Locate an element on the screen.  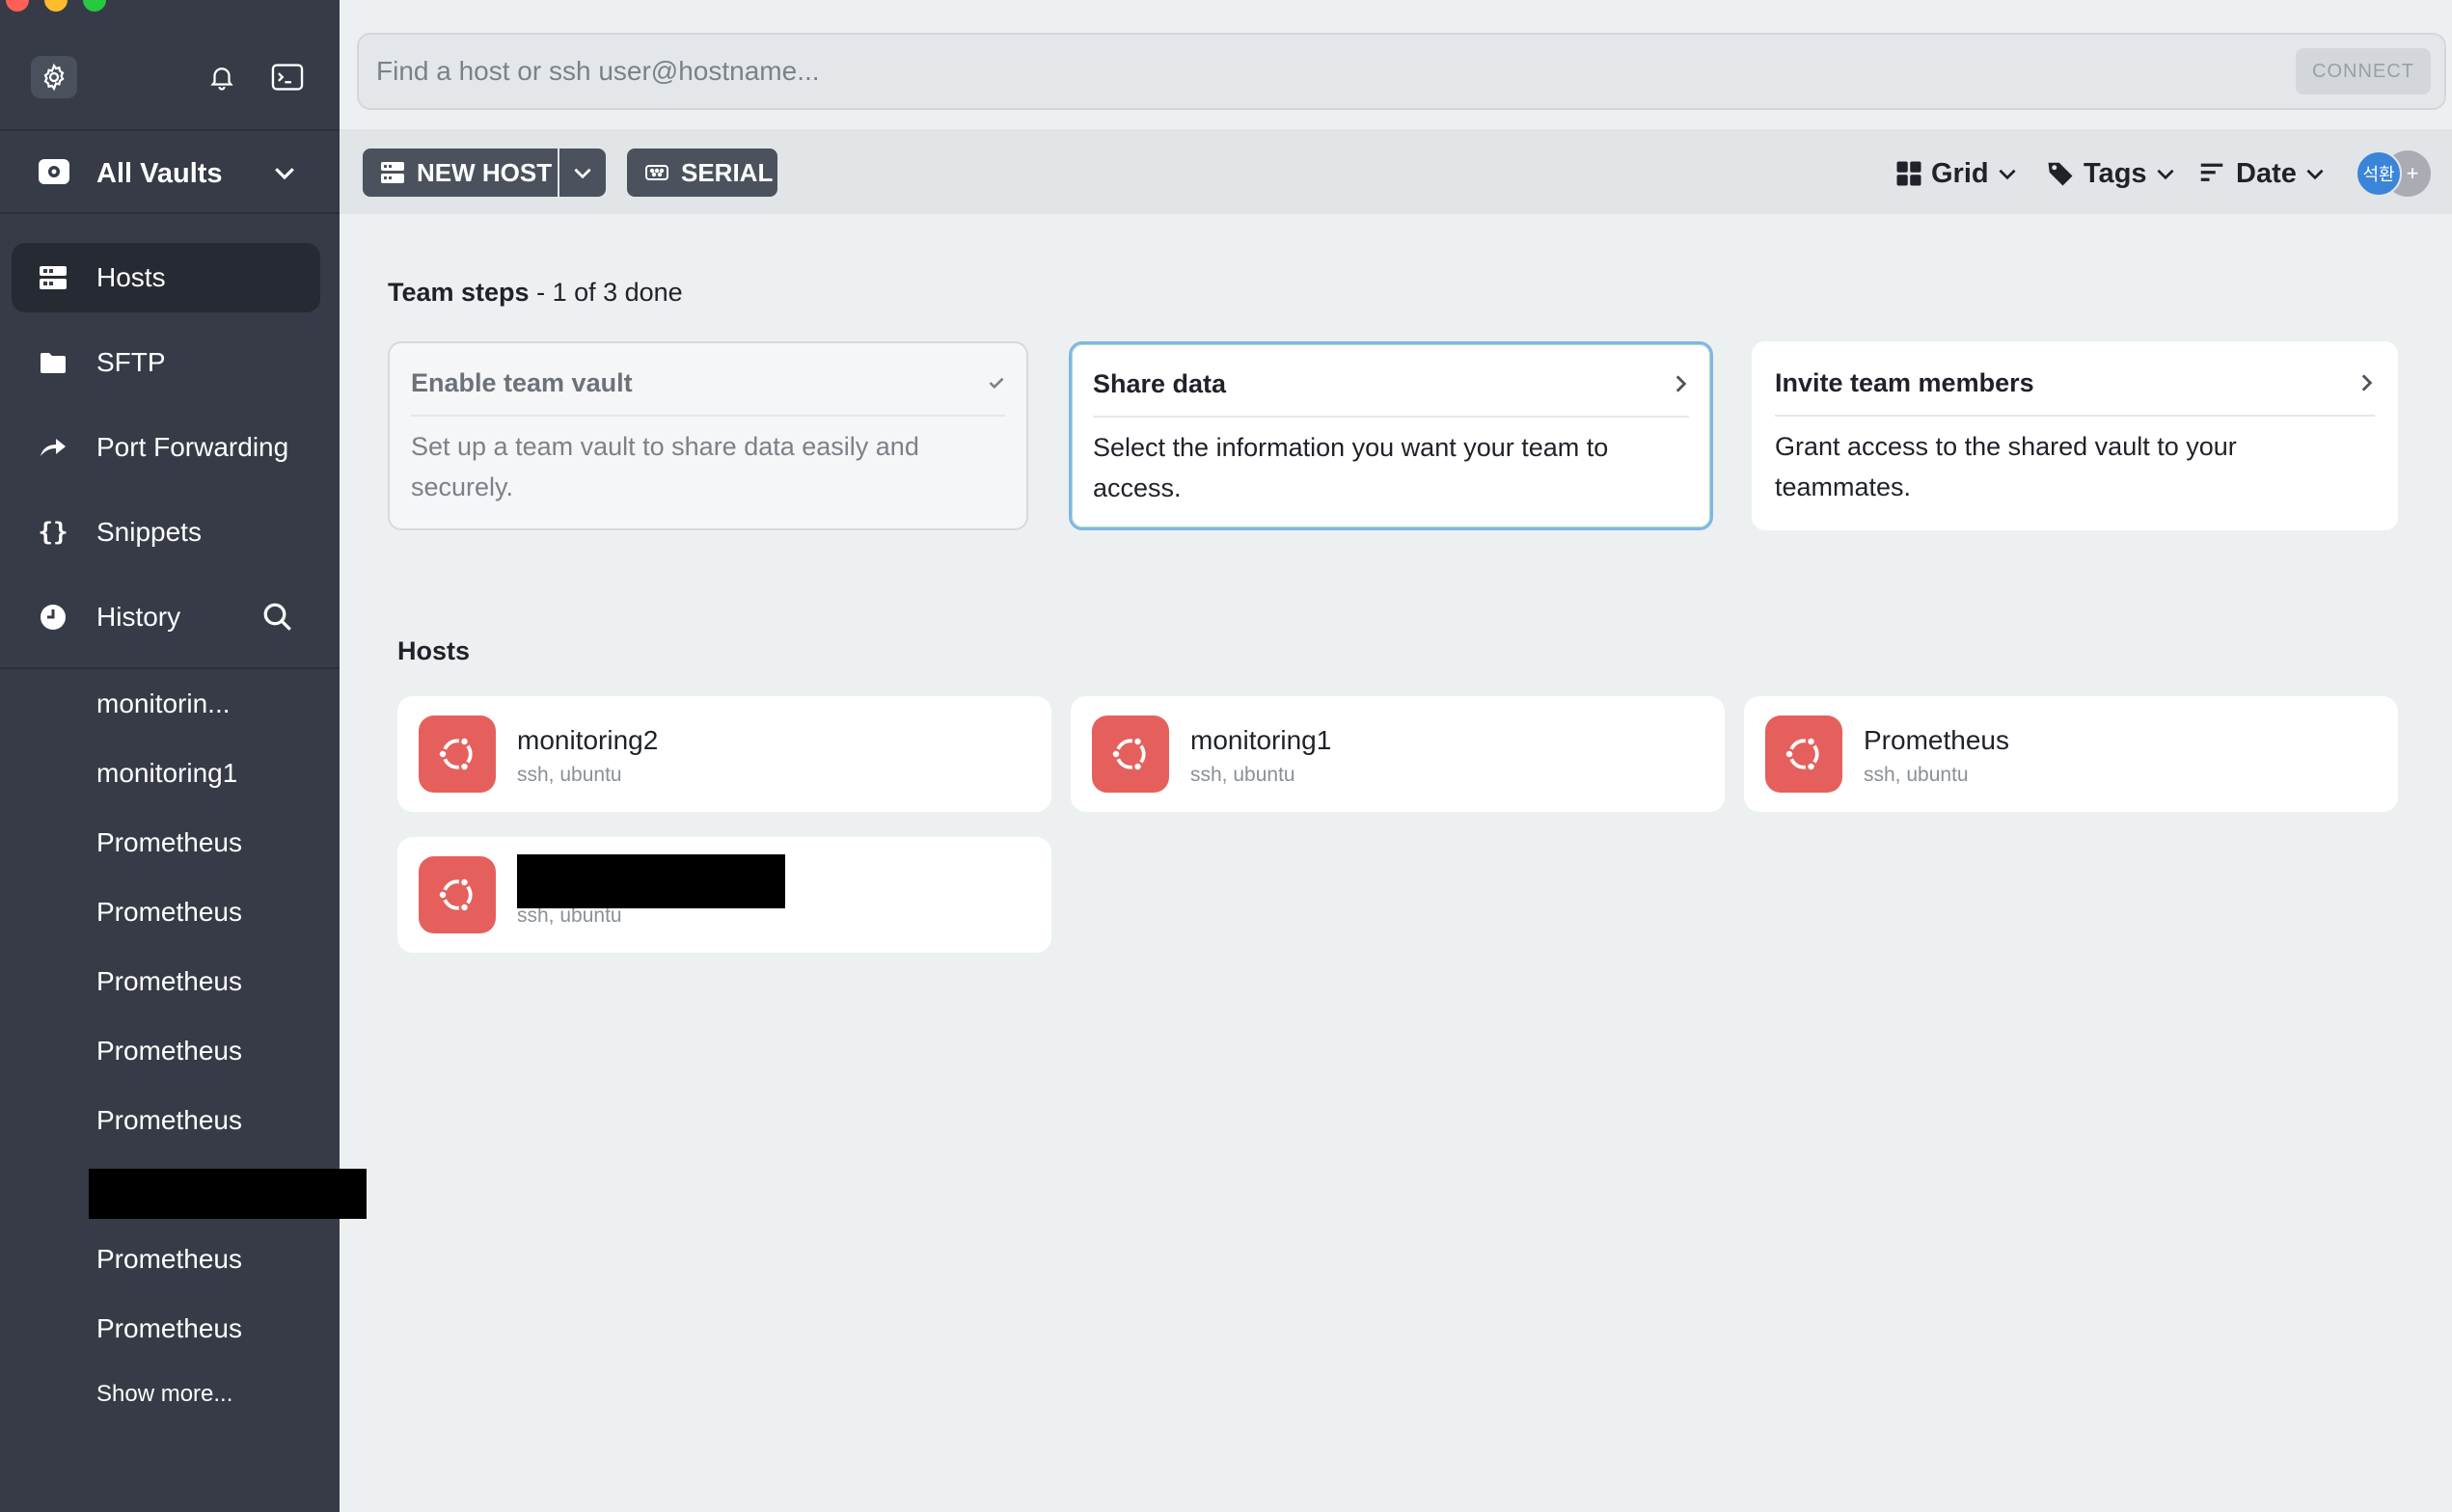
history-item: monitoring1 is located at coordinates (166, 773).